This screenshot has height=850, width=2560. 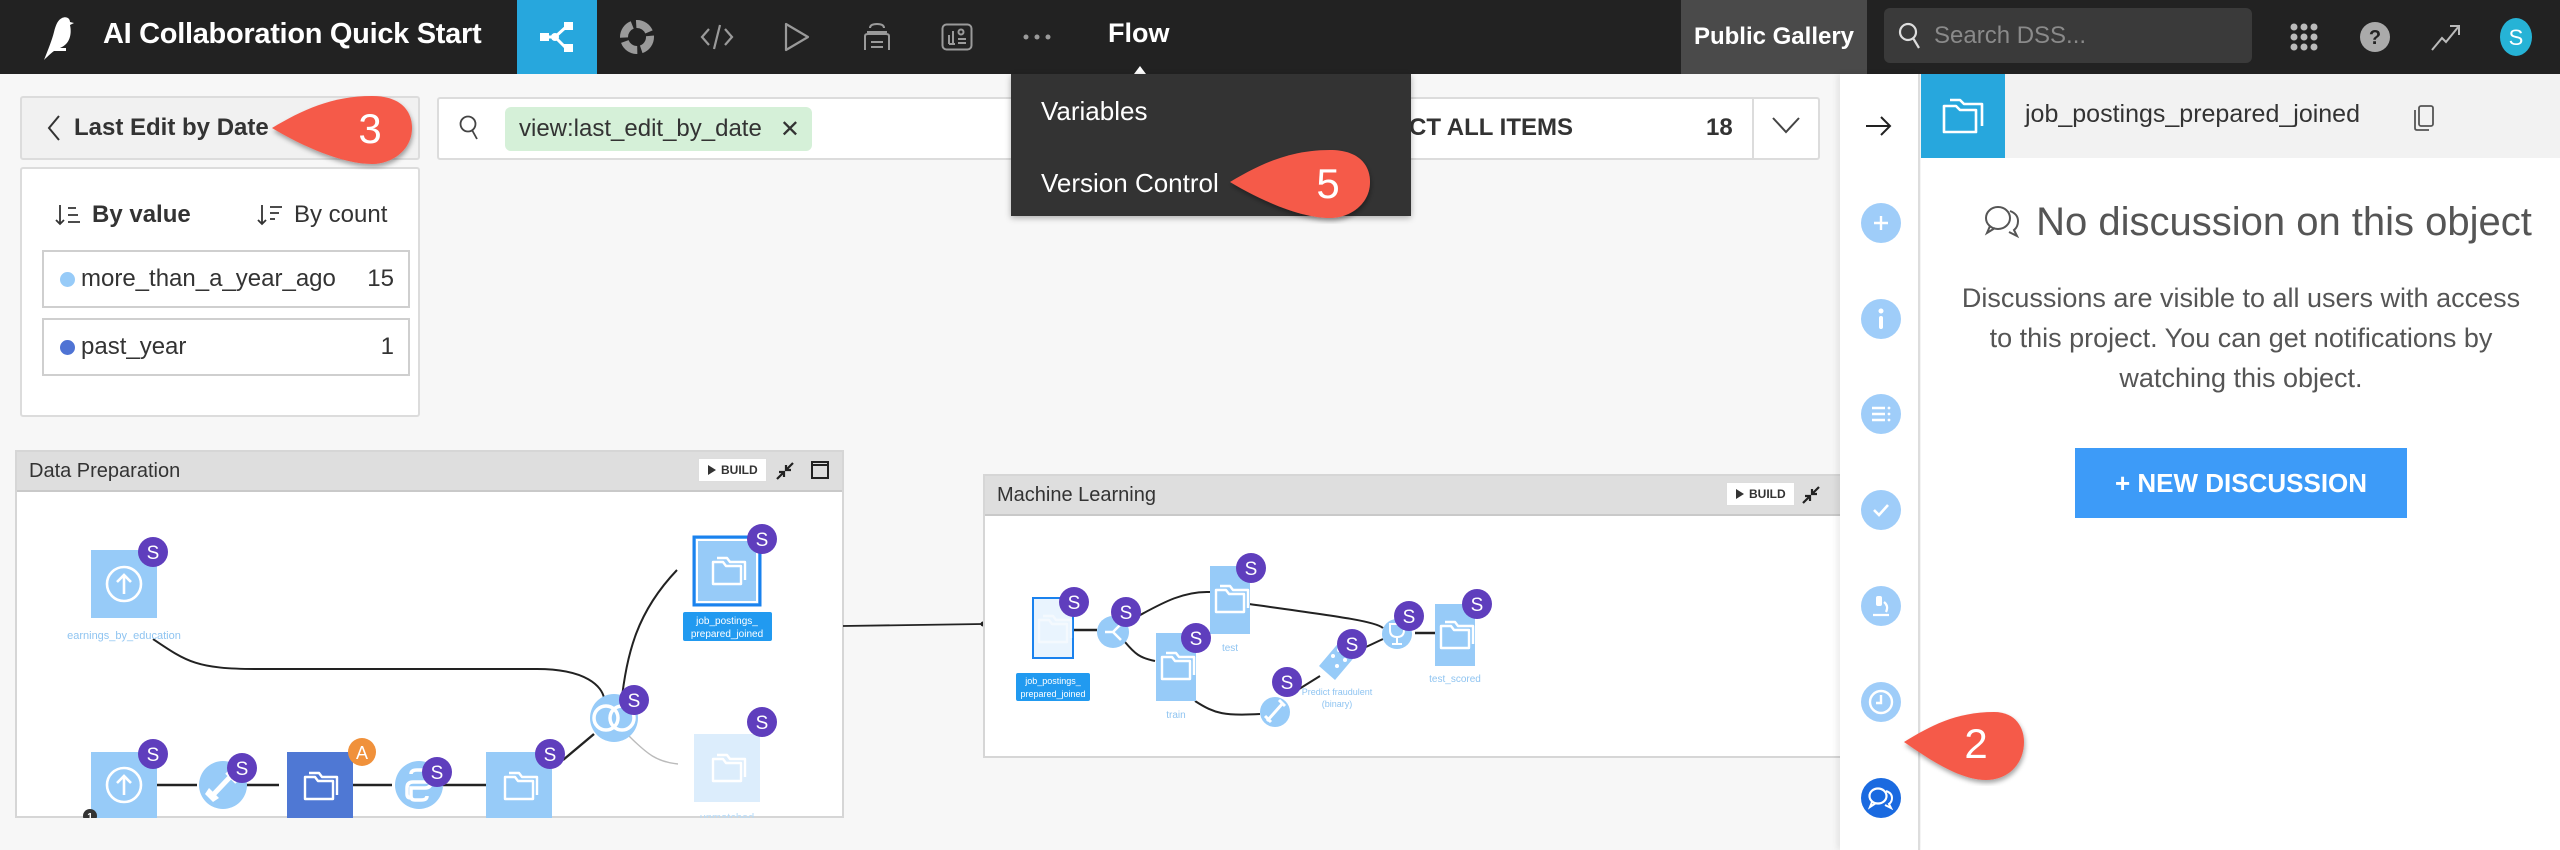 I want to click on dataset-node-faded, so click(x=727, y=768).